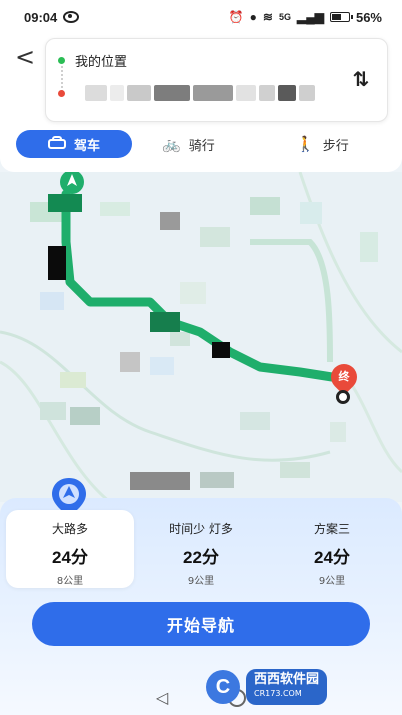  Describe the element at coordinates (101, 62) in the screenshot. I see `start-point-label: 我的位置` at that location.